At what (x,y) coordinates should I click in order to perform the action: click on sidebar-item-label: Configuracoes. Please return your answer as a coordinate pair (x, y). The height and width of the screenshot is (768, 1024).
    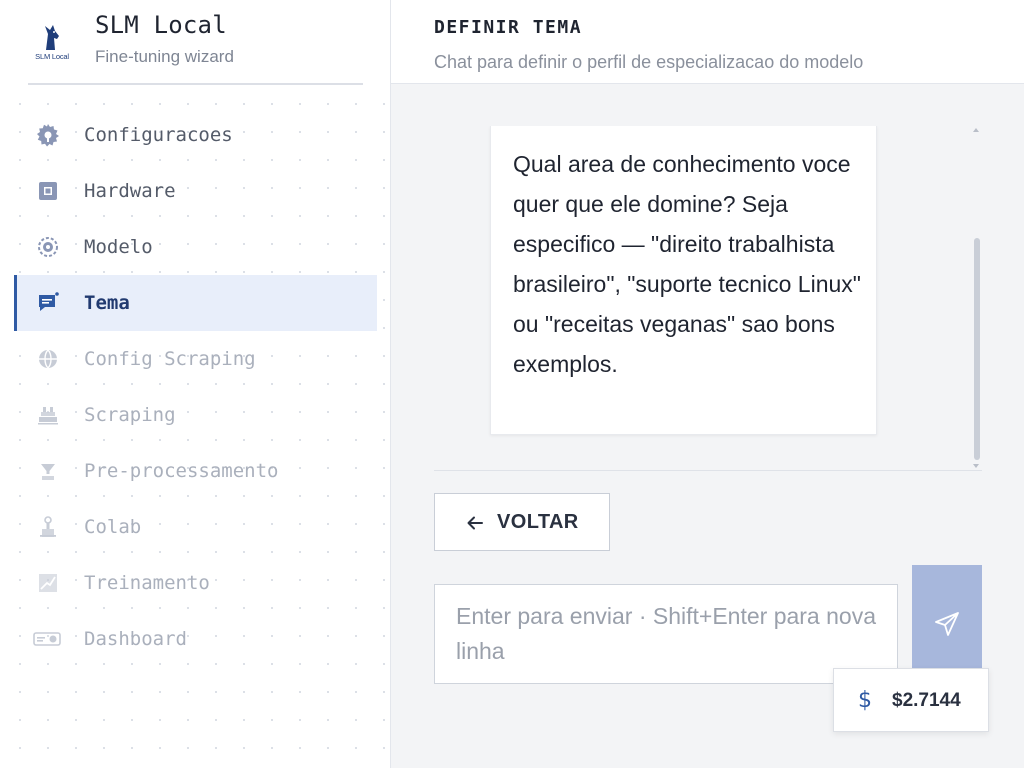
    Looking at the image, I should click on (158, 135).